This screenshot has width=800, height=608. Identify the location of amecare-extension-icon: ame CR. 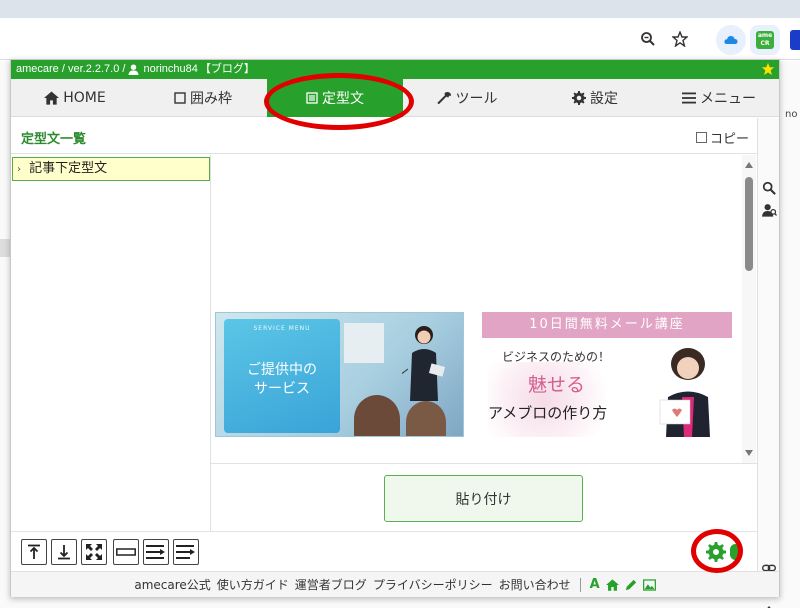
(765, 40).